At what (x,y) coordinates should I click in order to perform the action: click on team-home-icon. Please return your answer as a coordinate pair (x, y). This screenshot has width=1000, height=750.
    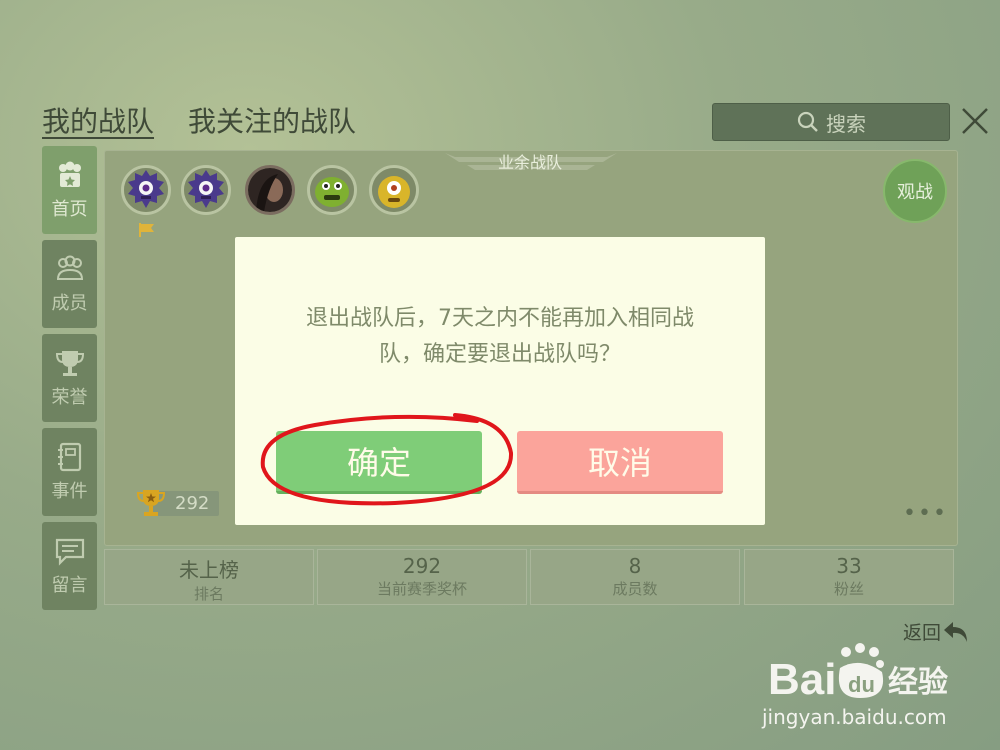
    Looking at the image, I should click on (69, 174).